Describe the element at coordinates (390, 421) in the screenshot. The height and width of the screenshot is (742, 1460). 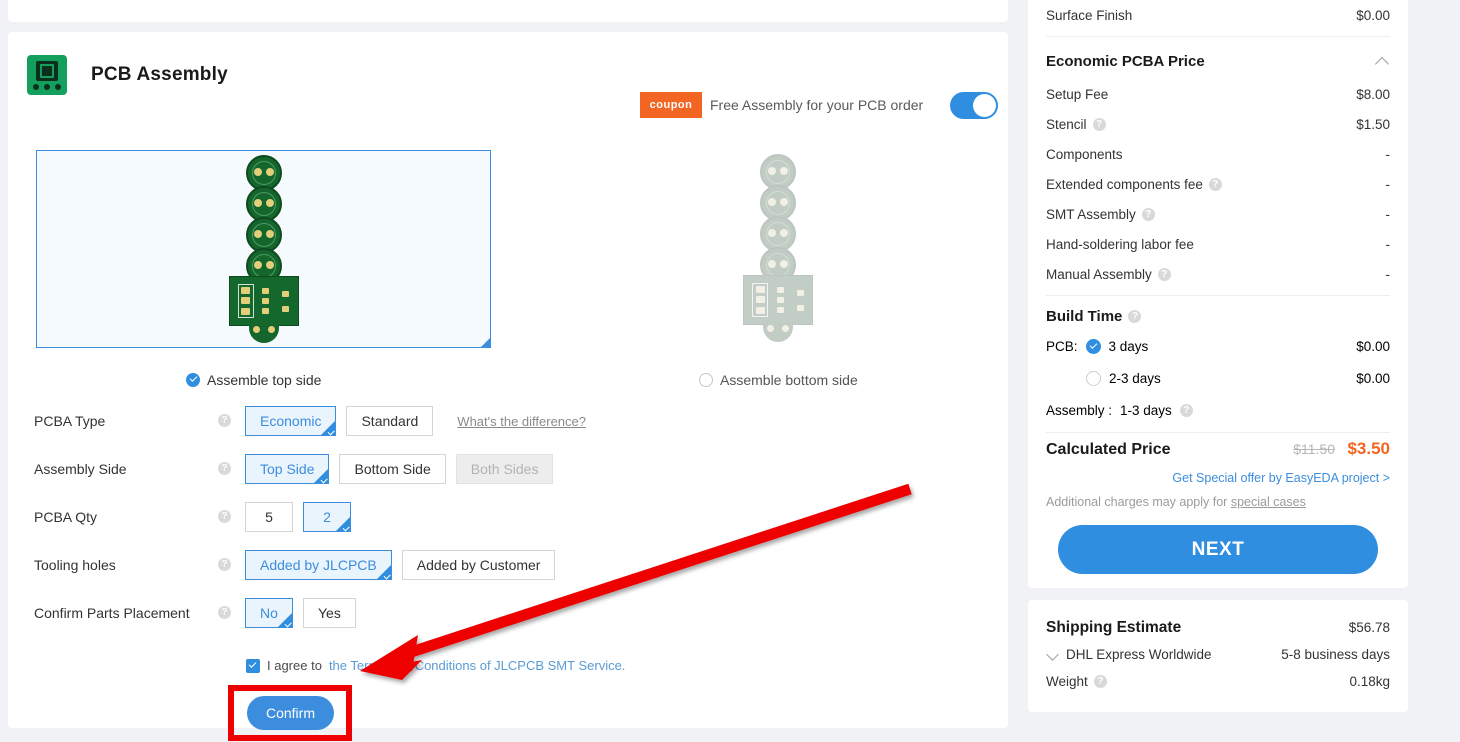
I see `option-standard: Standard` at that location.